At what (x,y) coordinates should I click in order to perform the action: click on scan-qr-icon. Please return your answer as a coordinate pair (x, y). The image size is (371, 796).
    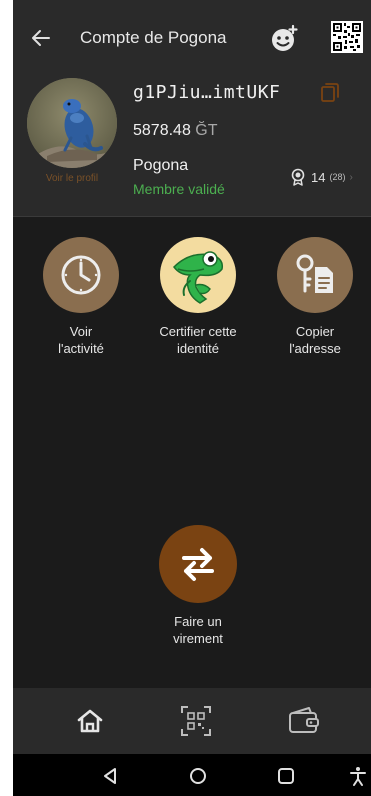
    Looking at the image, I should click on (196, 721).